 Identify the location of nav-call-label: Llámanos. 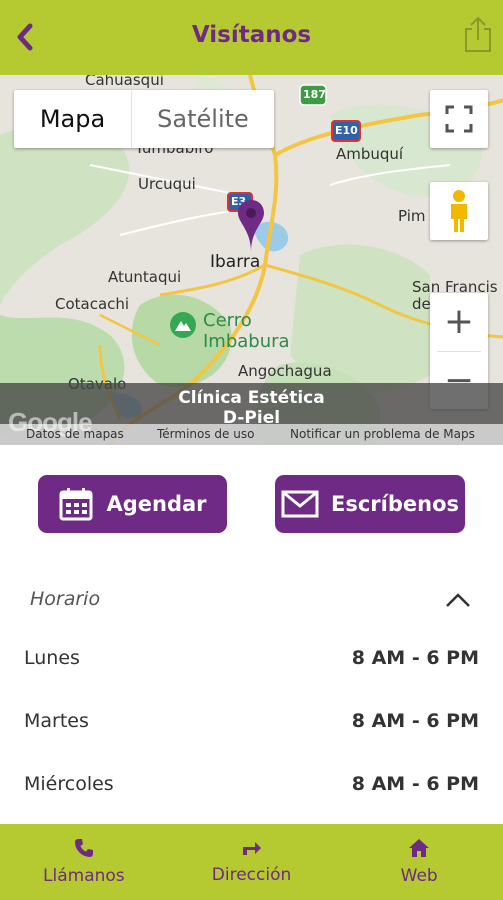
(84, 876).